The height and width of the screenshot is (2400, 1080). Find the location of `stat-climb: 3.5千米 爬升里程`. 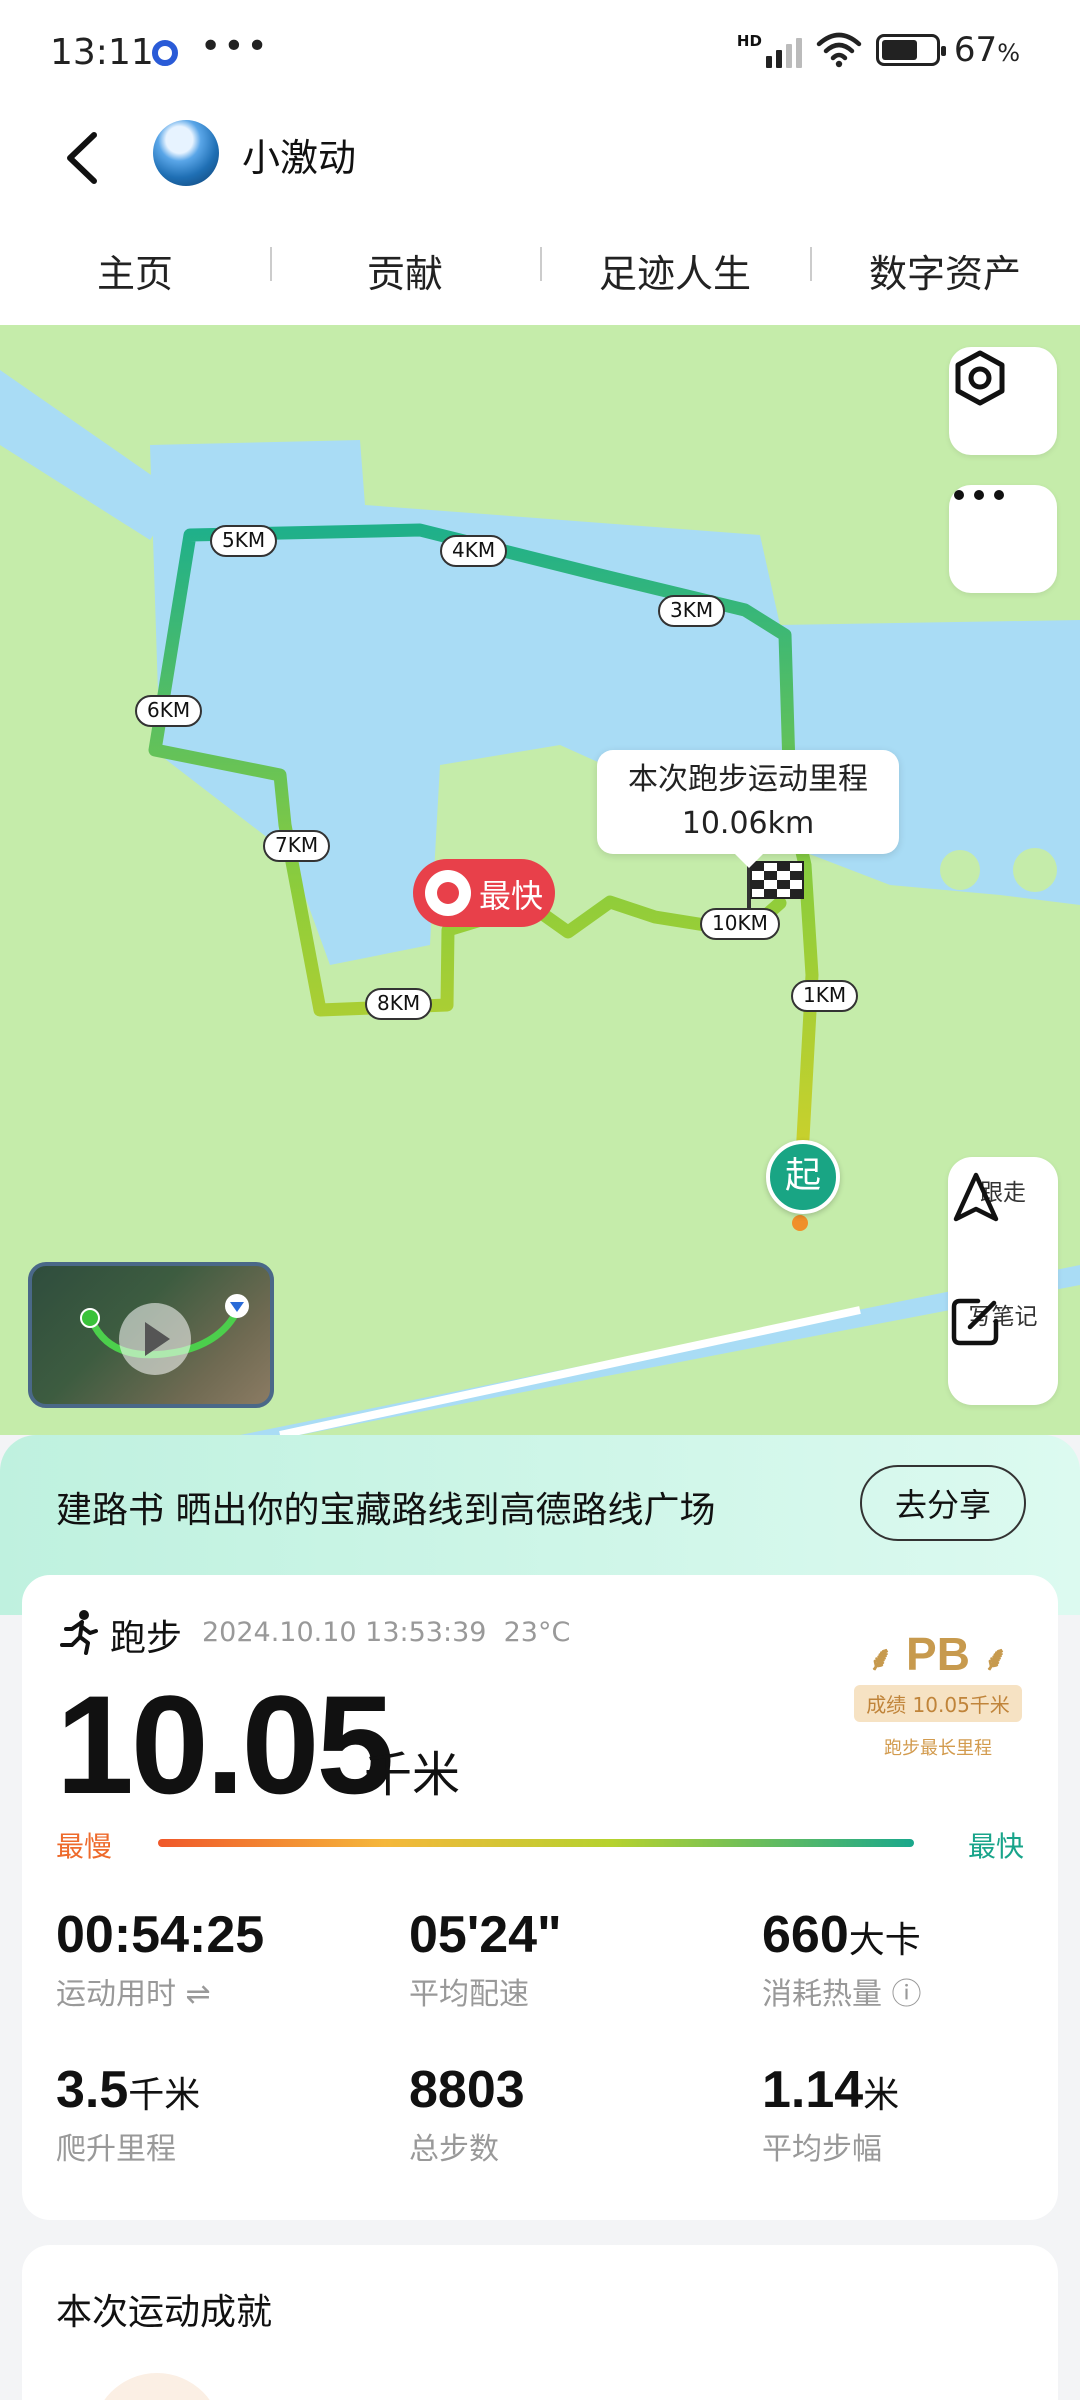

stat-climb: 3.5千米 爬升里程 is located at coordinates (206, 2114).